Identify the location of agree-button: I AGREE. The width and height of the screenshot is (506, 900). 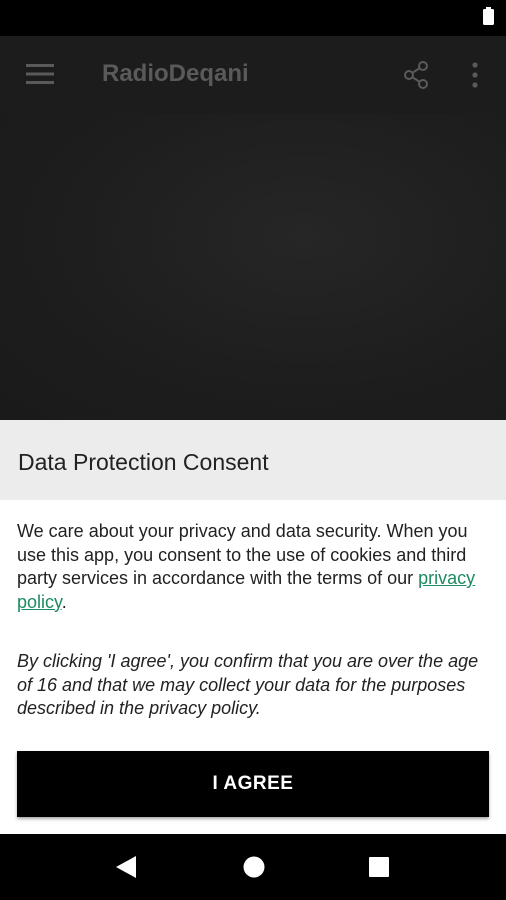
(253, 784).